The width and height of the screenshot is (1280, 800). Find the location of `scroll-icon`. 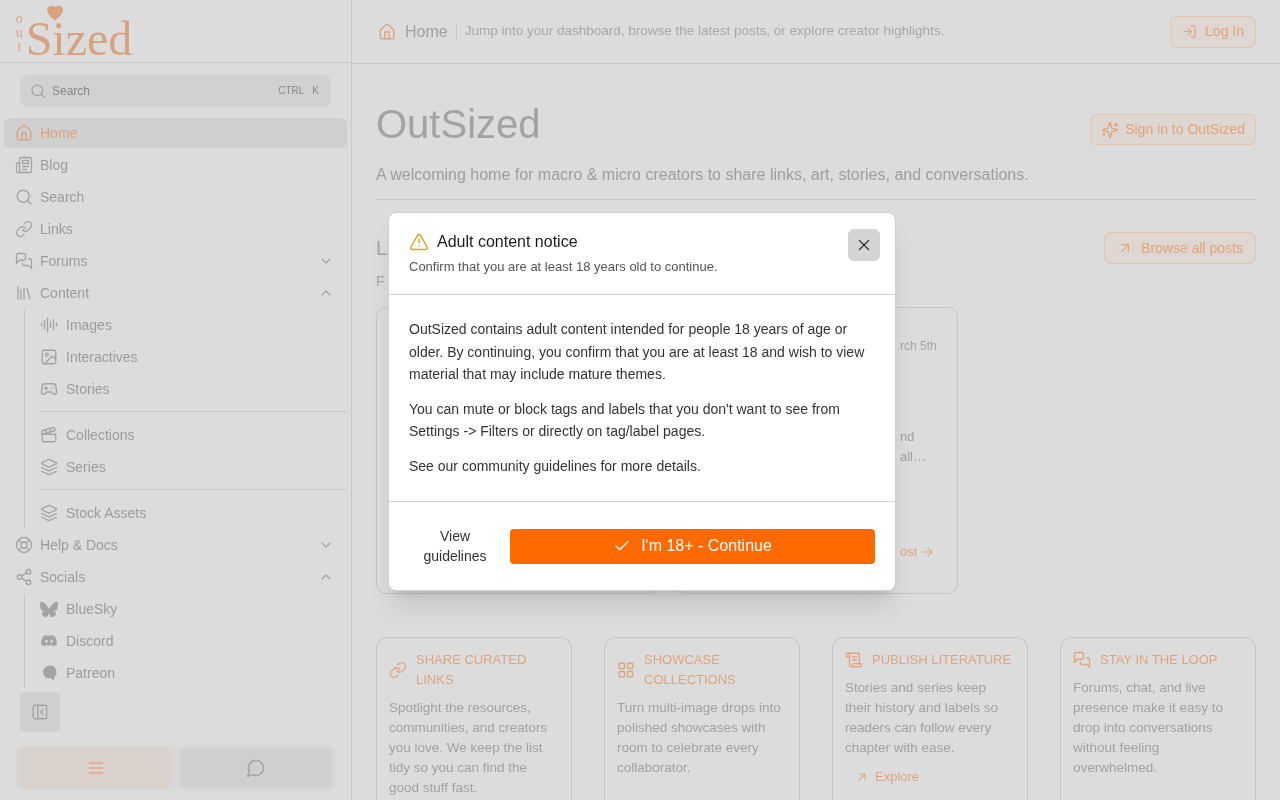

scroll-icon is located at coordinates (854, 660).